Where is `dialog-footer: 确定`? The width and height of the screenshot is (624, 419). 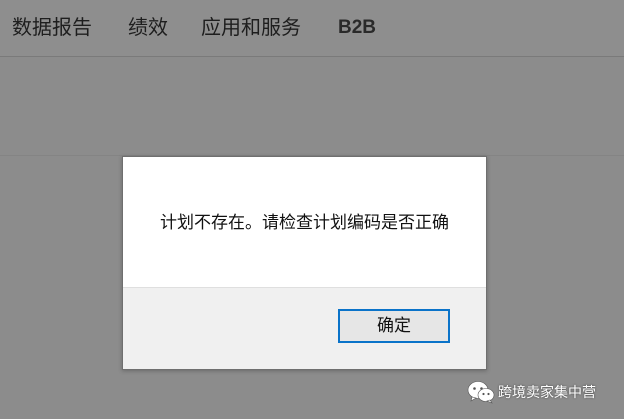
dialog-footer: 确定 is located at coordinates (304, 328).